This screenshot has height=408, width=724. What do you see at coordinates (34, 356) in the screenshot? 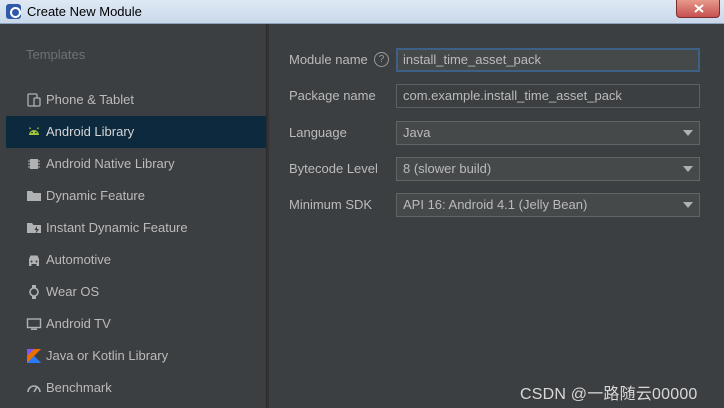
I see `kotlin-icon` at bounding box center [34, 356].